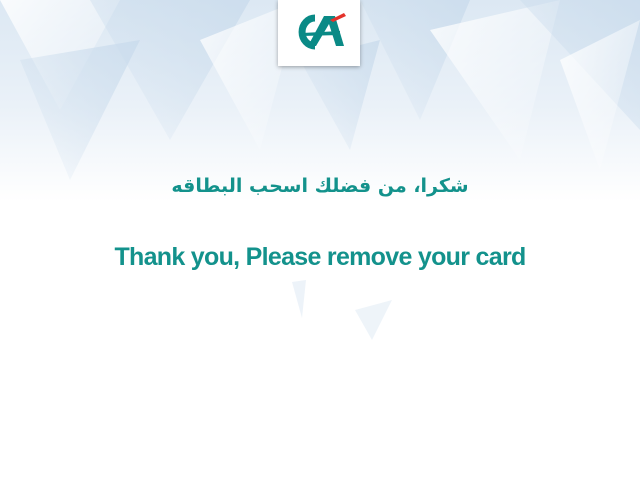  I want to click on bank-logo, so click(319, 33).